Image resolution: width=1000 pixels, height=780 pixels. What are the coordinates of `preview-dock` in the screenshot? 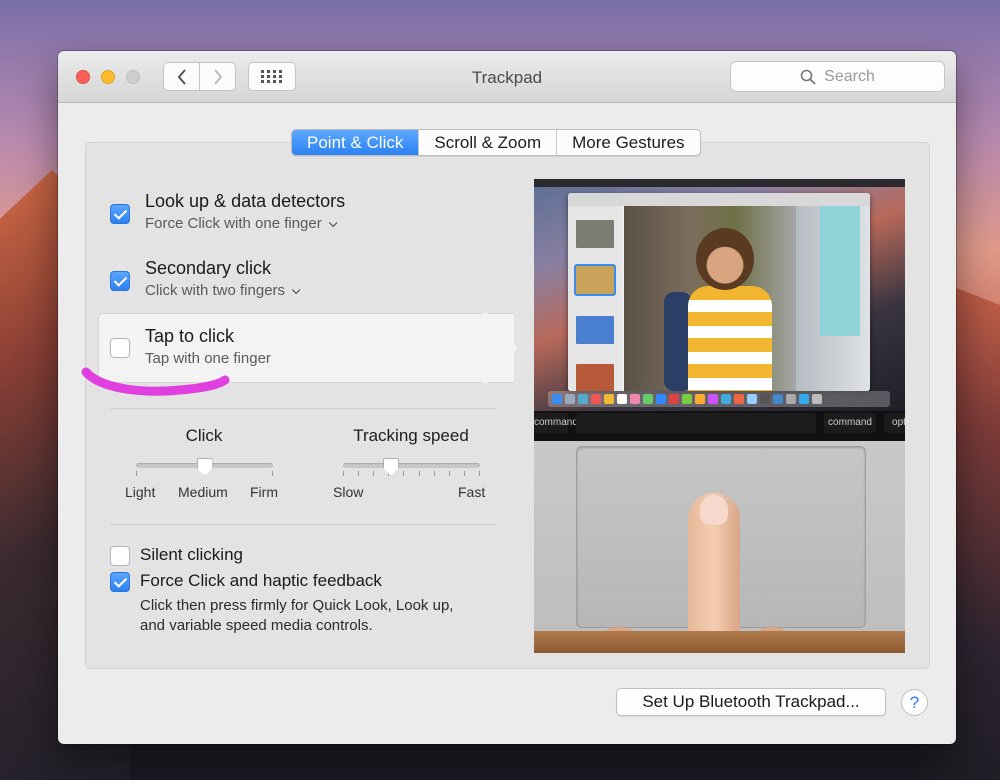 It's located at (719, 399).